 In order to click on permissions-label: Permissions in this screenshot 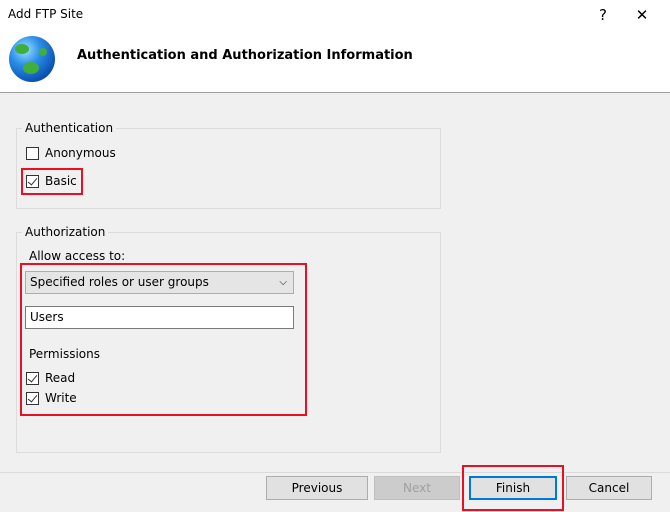, I will do `click(64, 354)`.